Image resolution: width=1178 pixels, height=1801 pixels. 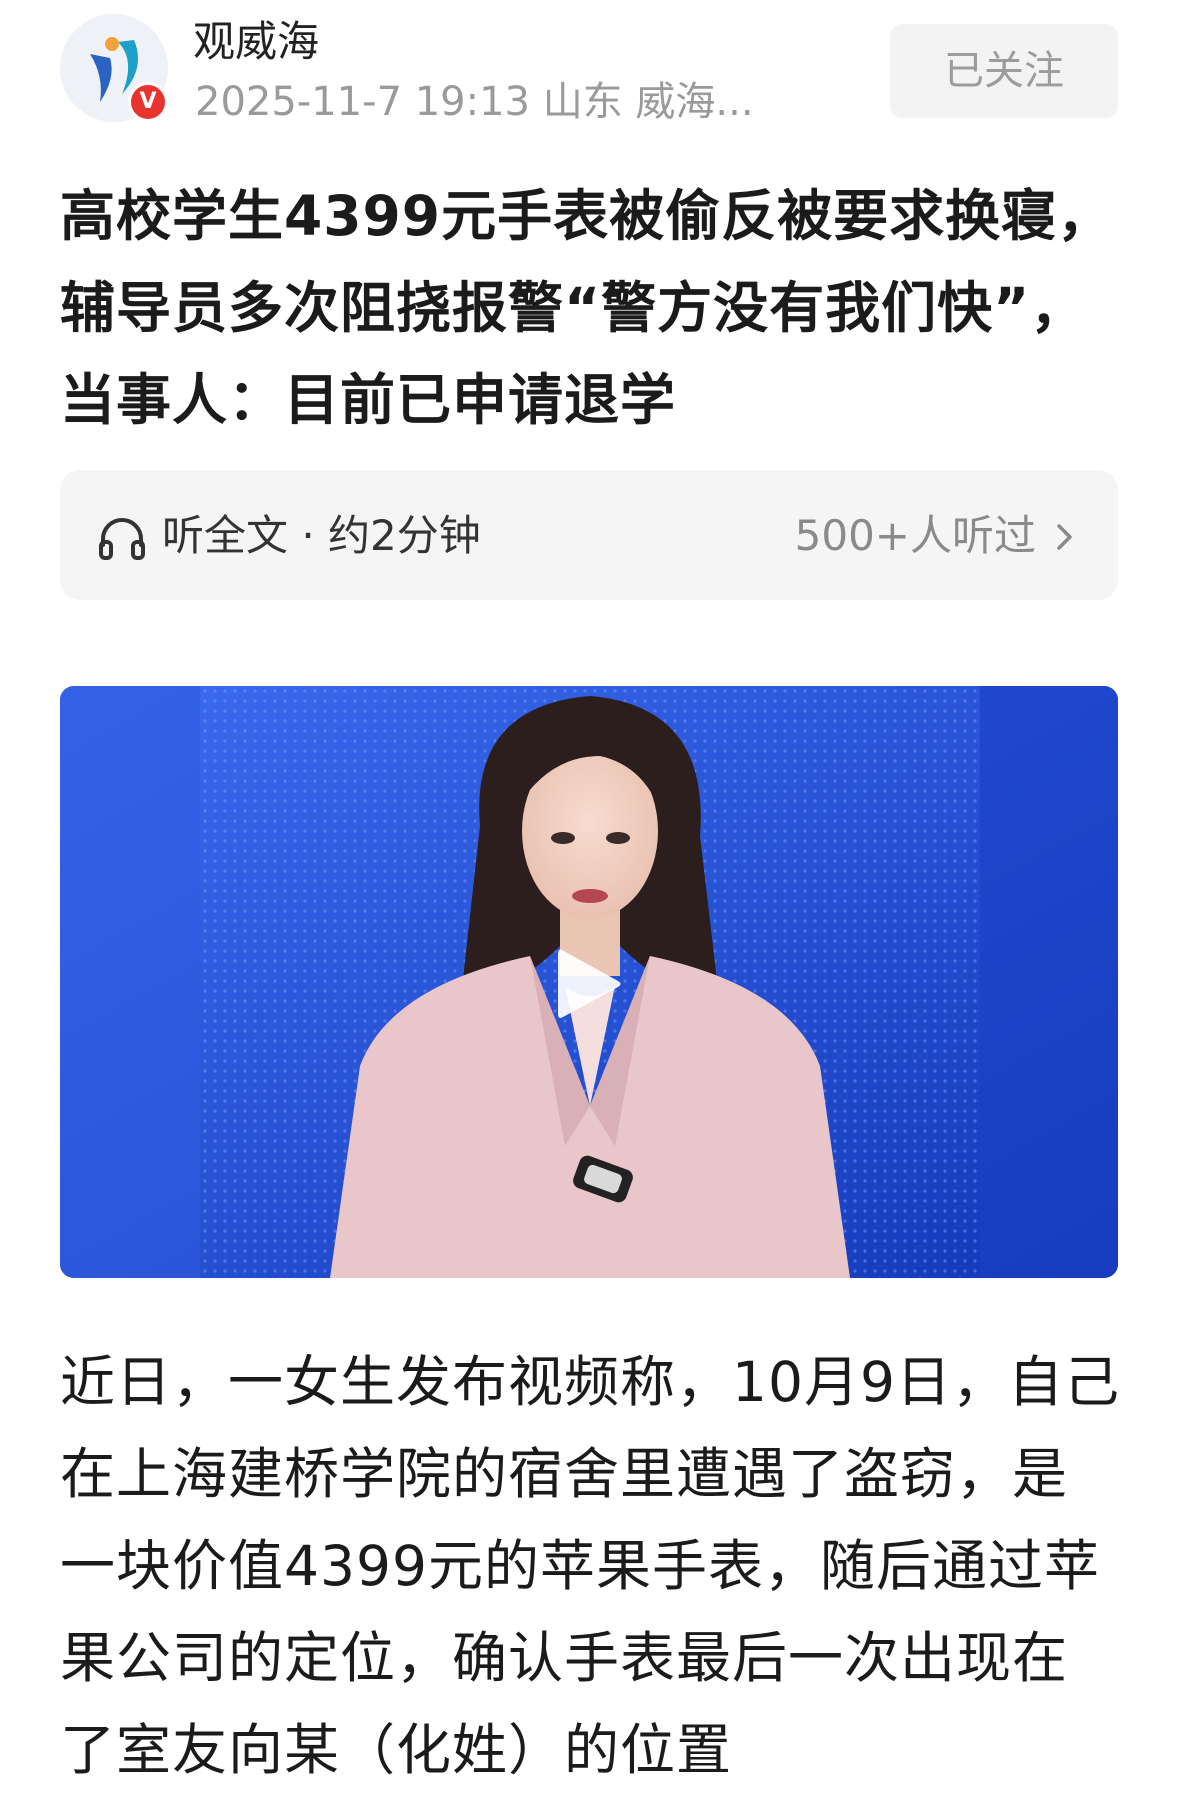 I want to click on play-icon, so click(x=588, y=984).